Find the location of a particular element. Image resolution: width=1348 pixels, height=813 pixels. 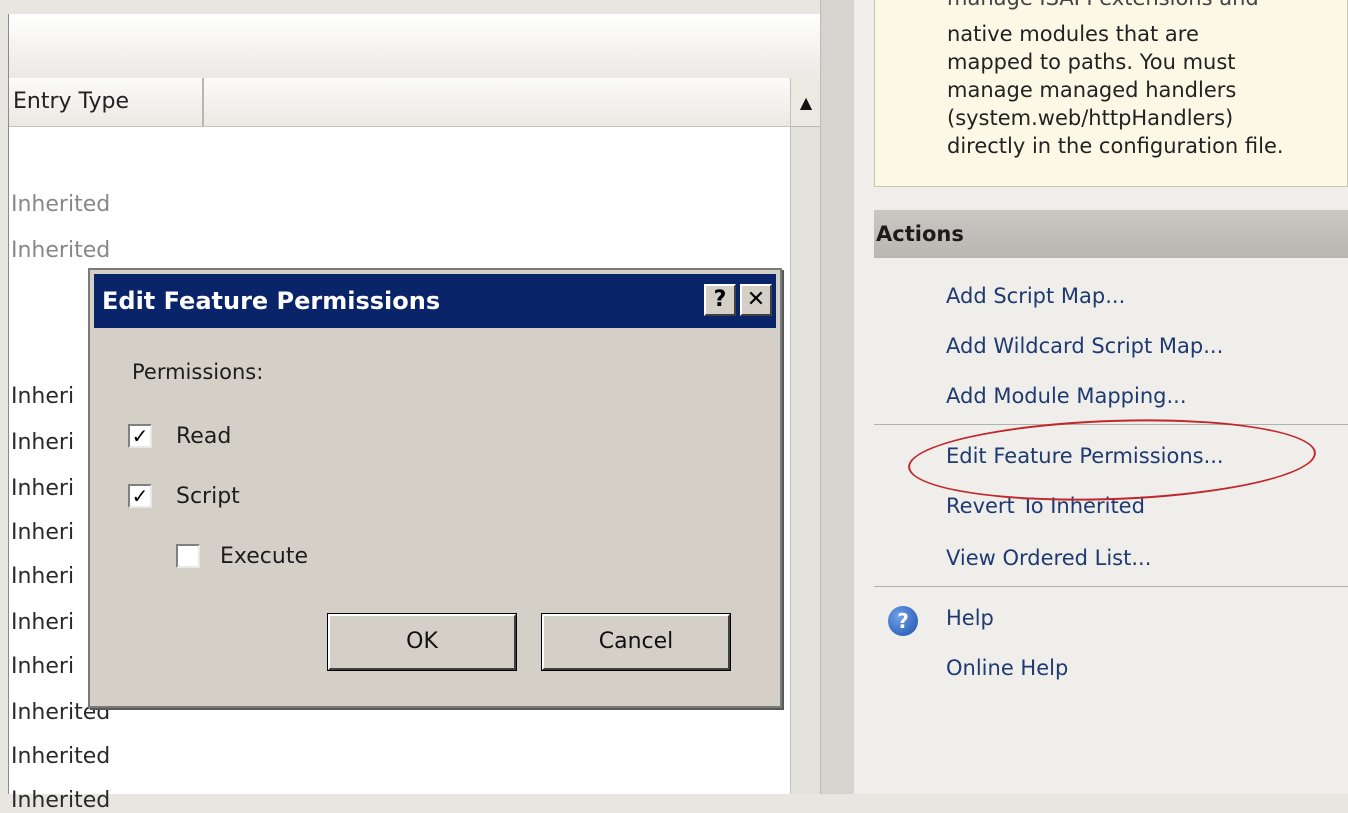

info-line: mapped to paths. You must is located at coordinates (1091, 62).